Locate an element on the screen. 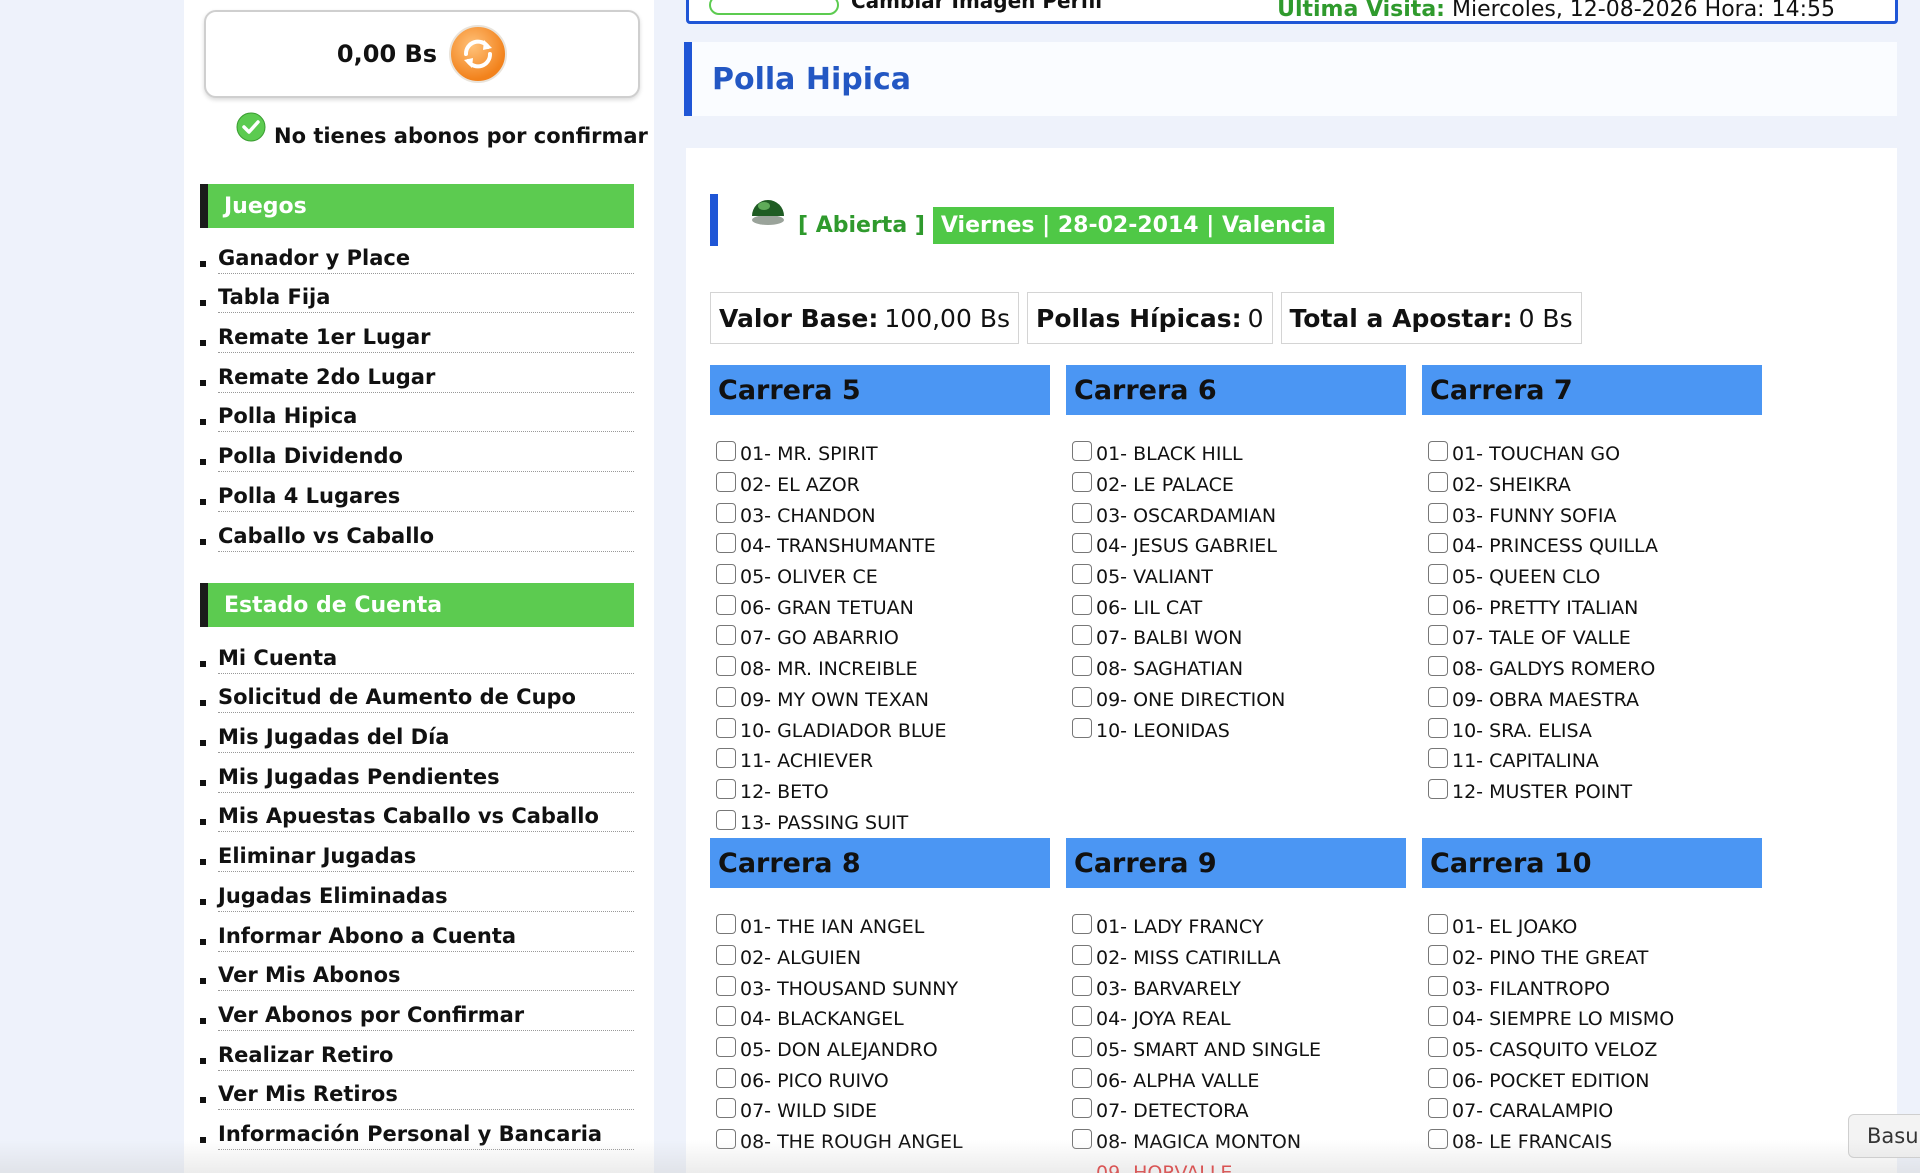 This screenshot has height=1173, width=1920. horse-option: 11- ACHIEVER is located at coordinates (883, 761).